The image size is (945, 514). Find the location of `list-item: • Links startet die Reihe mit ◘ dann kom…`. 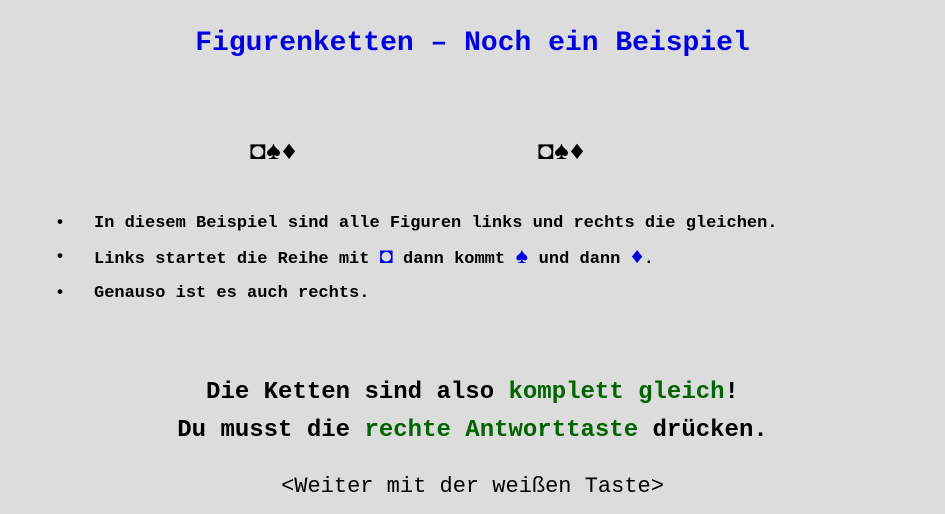

list-item: • Links startet die Reihe mit ◘ dann kom… is located at coordinates (464, 259).